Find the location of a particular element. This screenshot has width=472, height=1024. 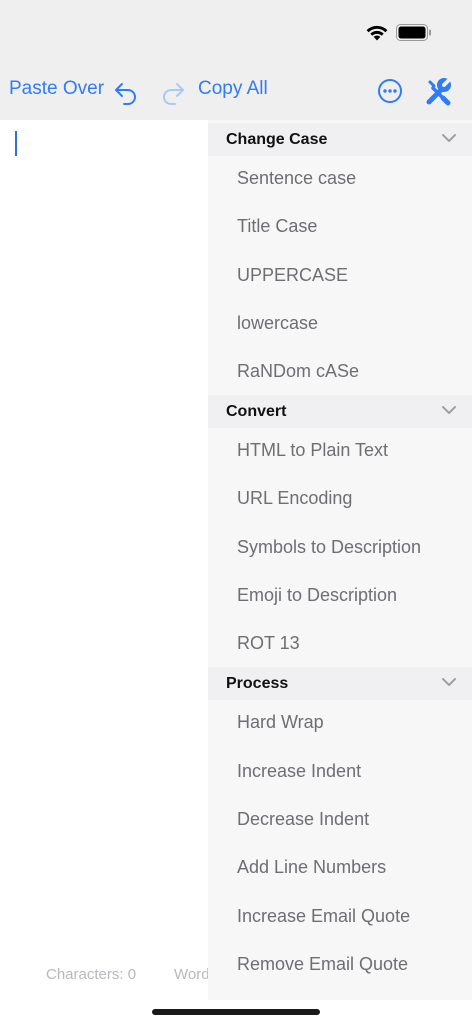

text-cursor is located at coordinates (16, 143).